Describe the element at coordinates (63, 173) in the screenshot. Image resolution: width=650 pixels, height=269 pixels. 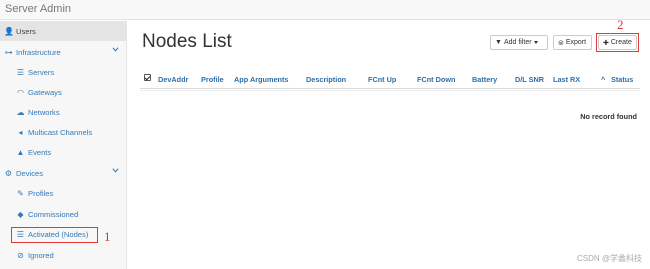
I see `sidebar-section-devices: ⚙ Devices` at that location.